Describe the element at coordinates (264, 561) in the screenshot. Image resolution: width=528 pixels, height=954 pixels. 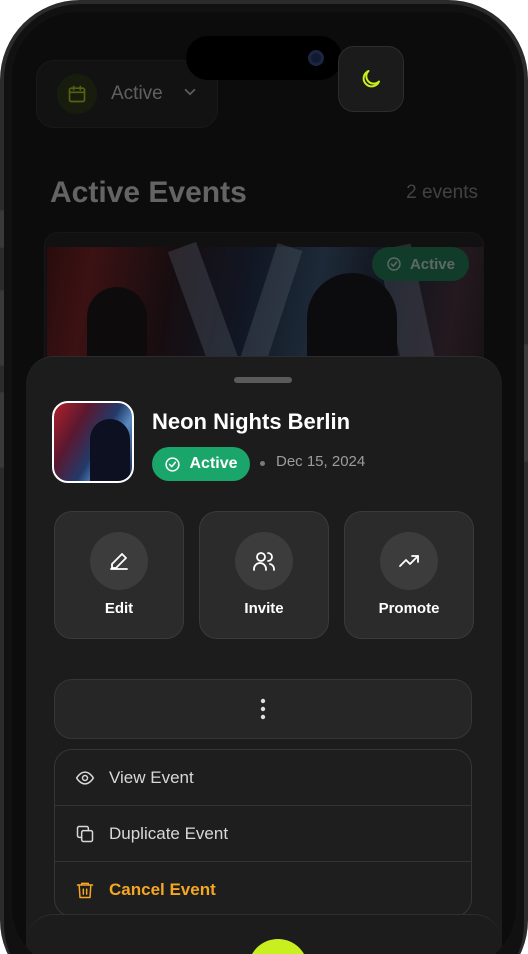
I see `users-icon` at that location.